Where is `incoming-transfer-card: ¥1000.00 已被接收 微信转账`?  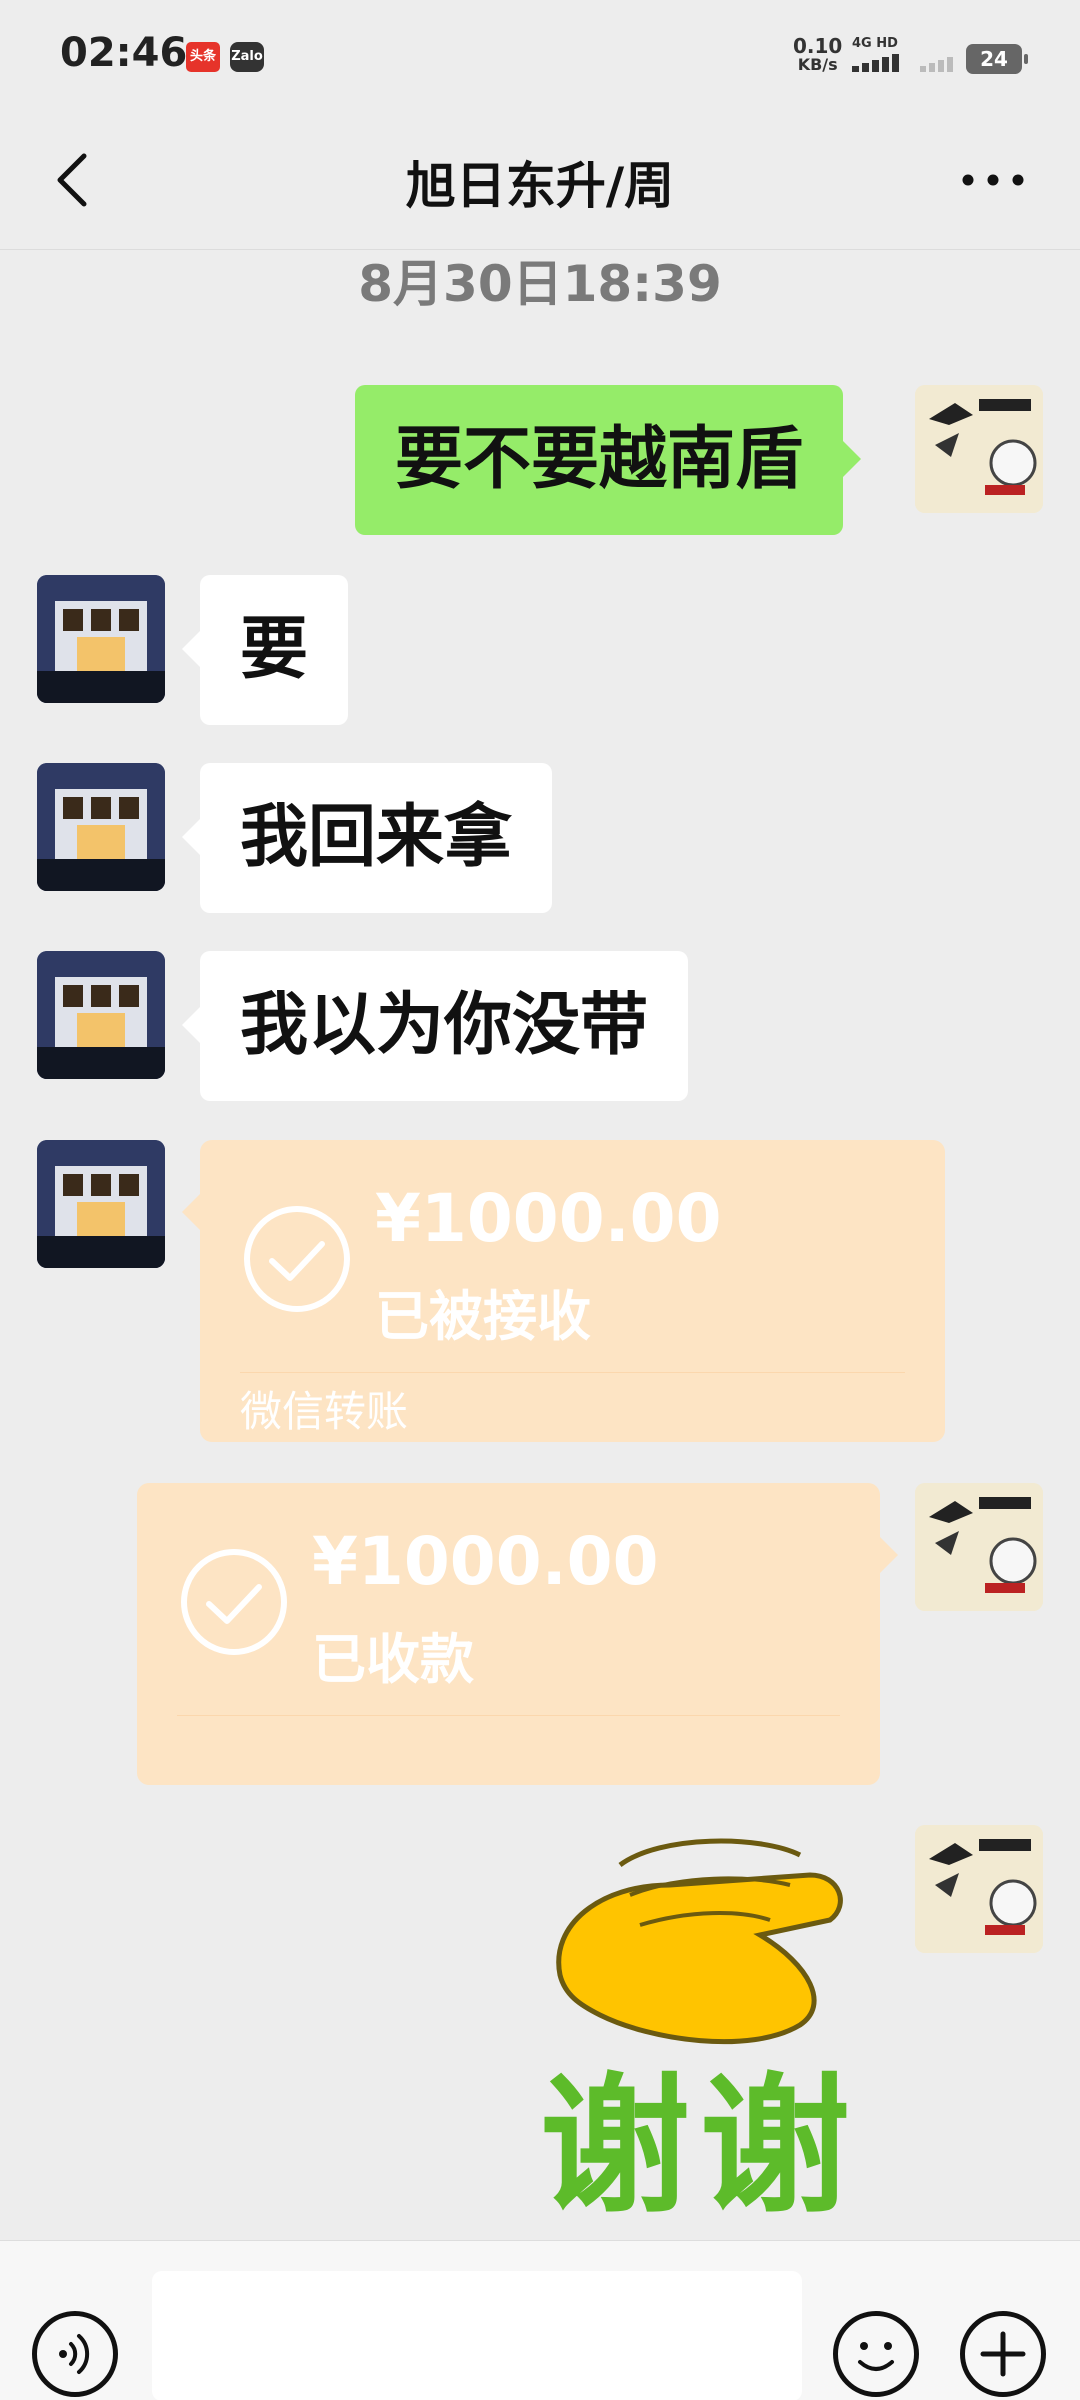 incoming-transfer-card: ¥1000.00 已被接收 微信转账 is located at coordinates (563, 1291).